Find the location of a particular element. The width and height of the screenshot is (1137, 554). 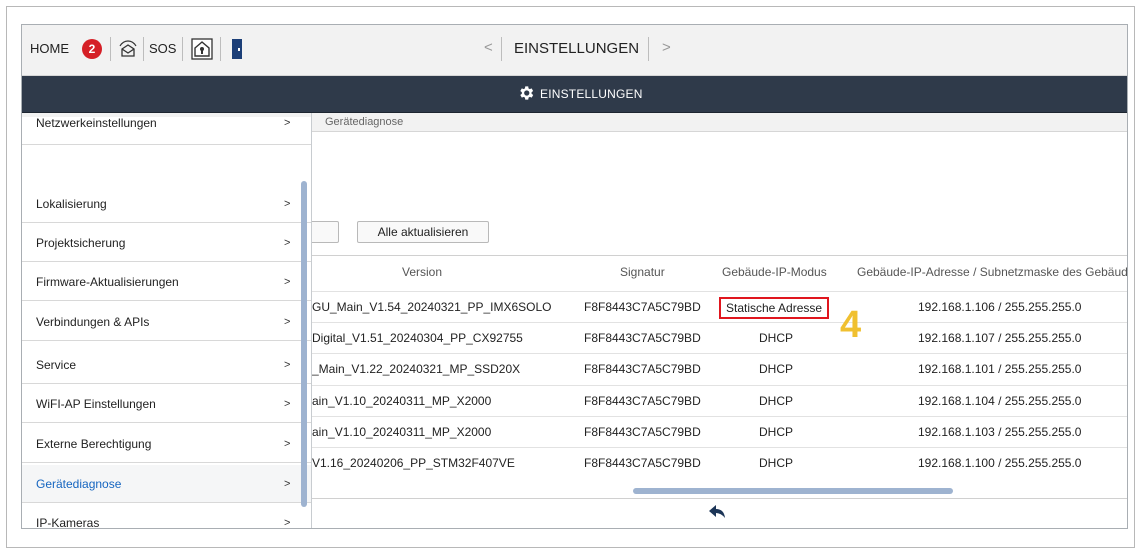

menu-item-label: Verbindungen & APIs is located at coordinates (93, 322).